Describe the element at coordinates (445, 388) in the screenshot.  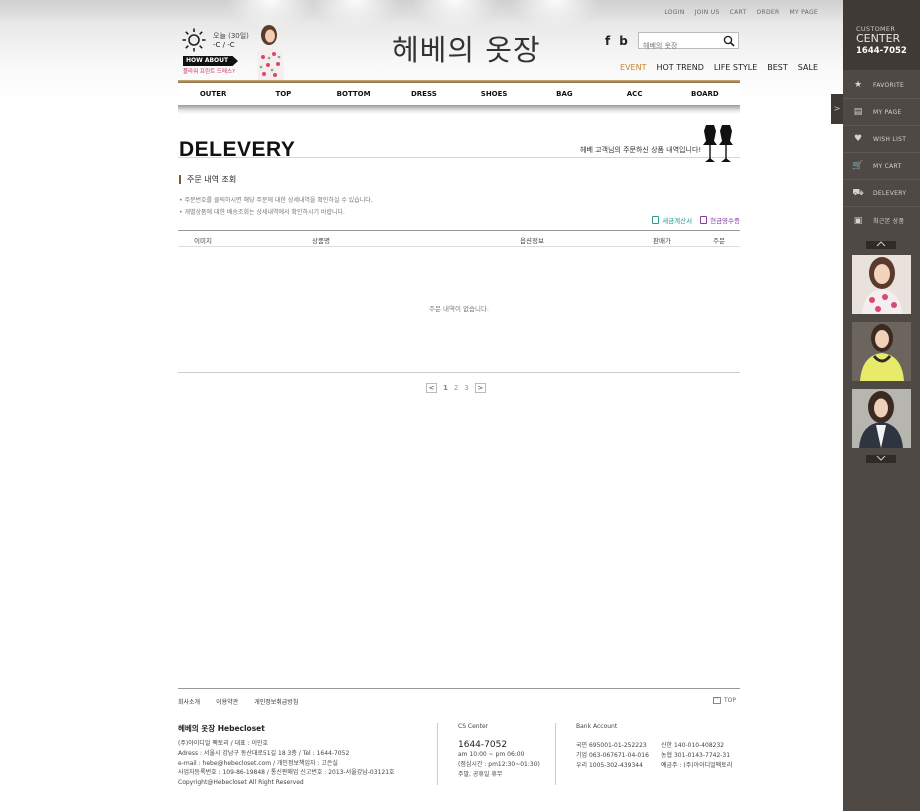
I see `page-1: 1` at that location.